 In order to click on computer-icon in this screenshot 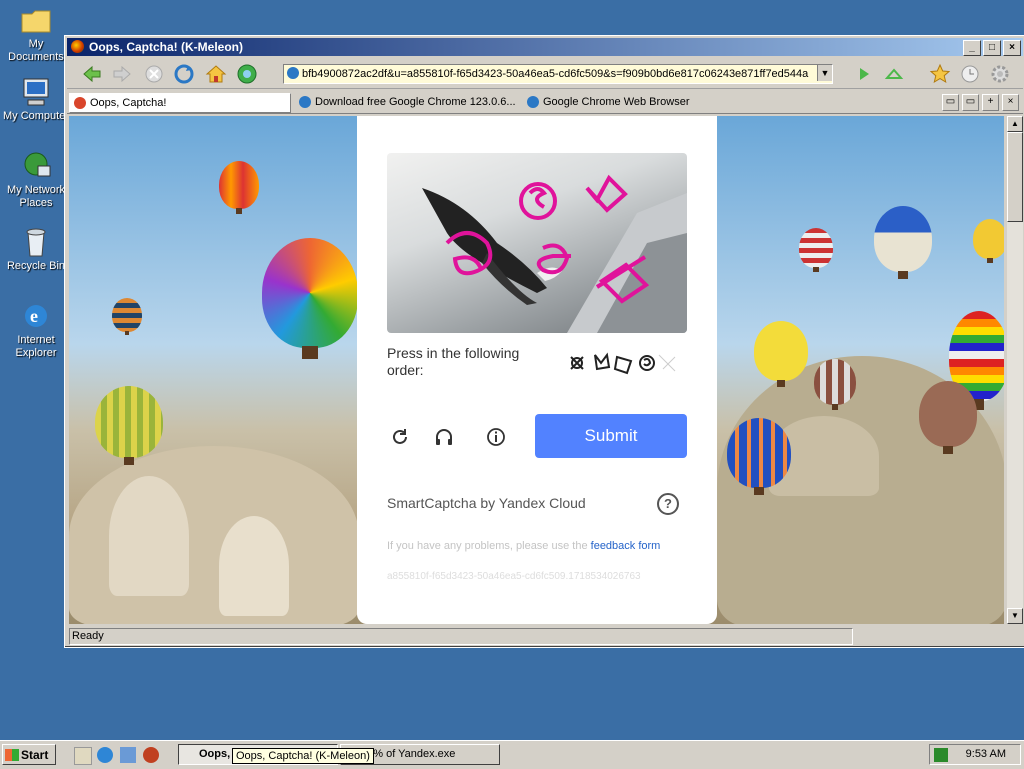, I will do `click(36, 92)`.